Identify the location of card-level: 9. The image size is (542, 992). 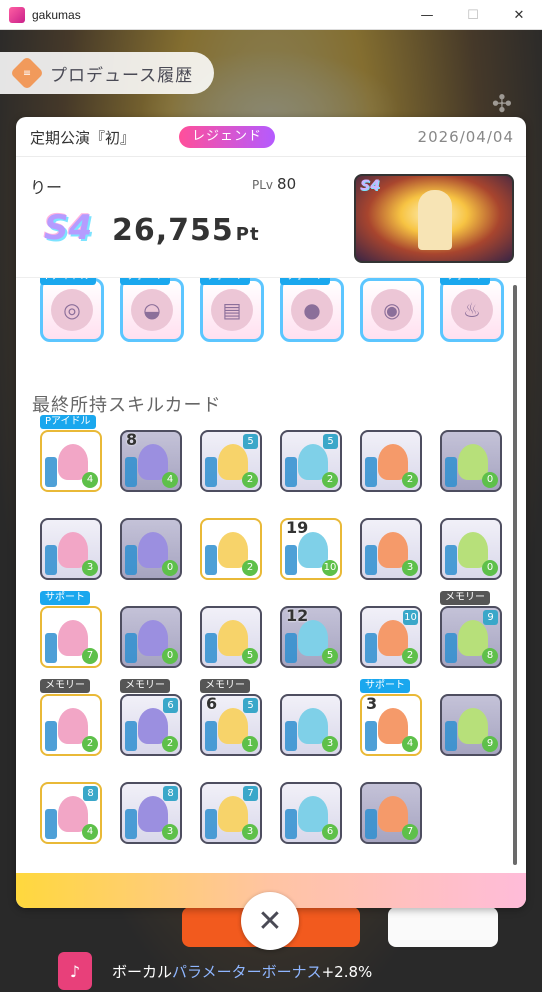
(490, 744).